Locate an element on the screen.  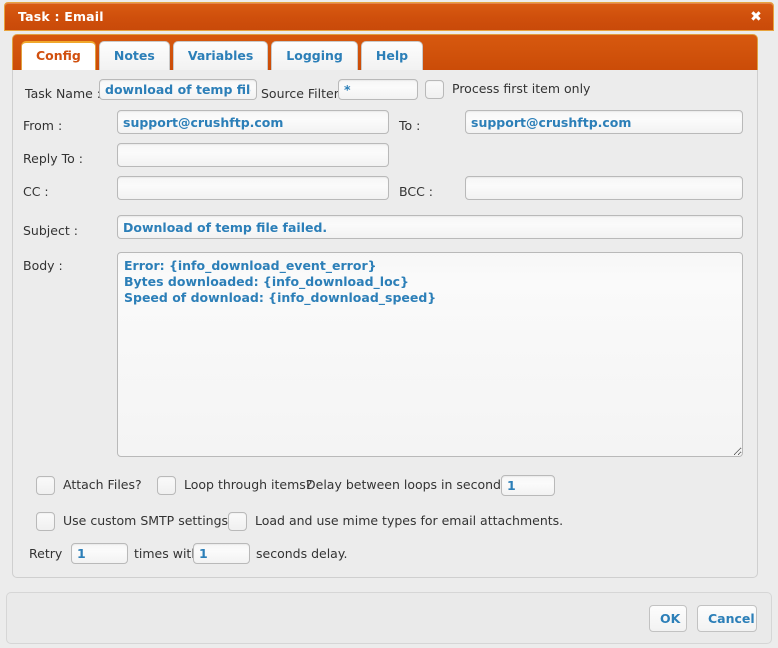
cancel-button: Cancel is located at coordinates (727, 618).